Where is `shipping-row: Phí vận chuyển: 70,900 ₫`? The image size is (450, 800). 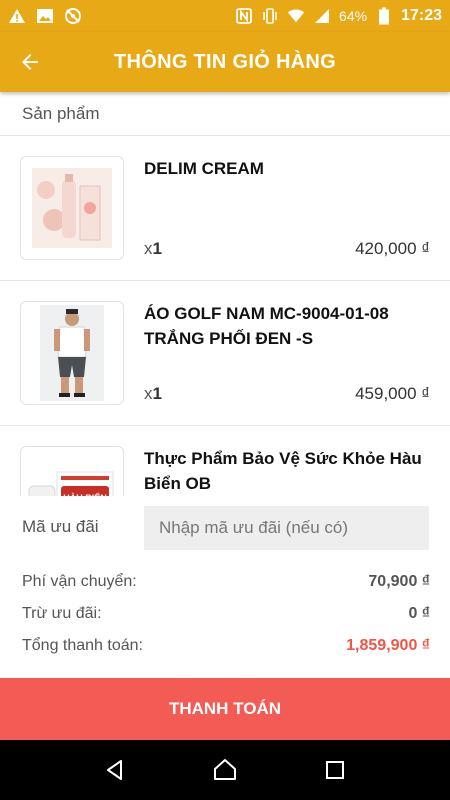
shipping-row: Phí vận chuyển: 70,900 ₫ is located at coordinates (226, 582).